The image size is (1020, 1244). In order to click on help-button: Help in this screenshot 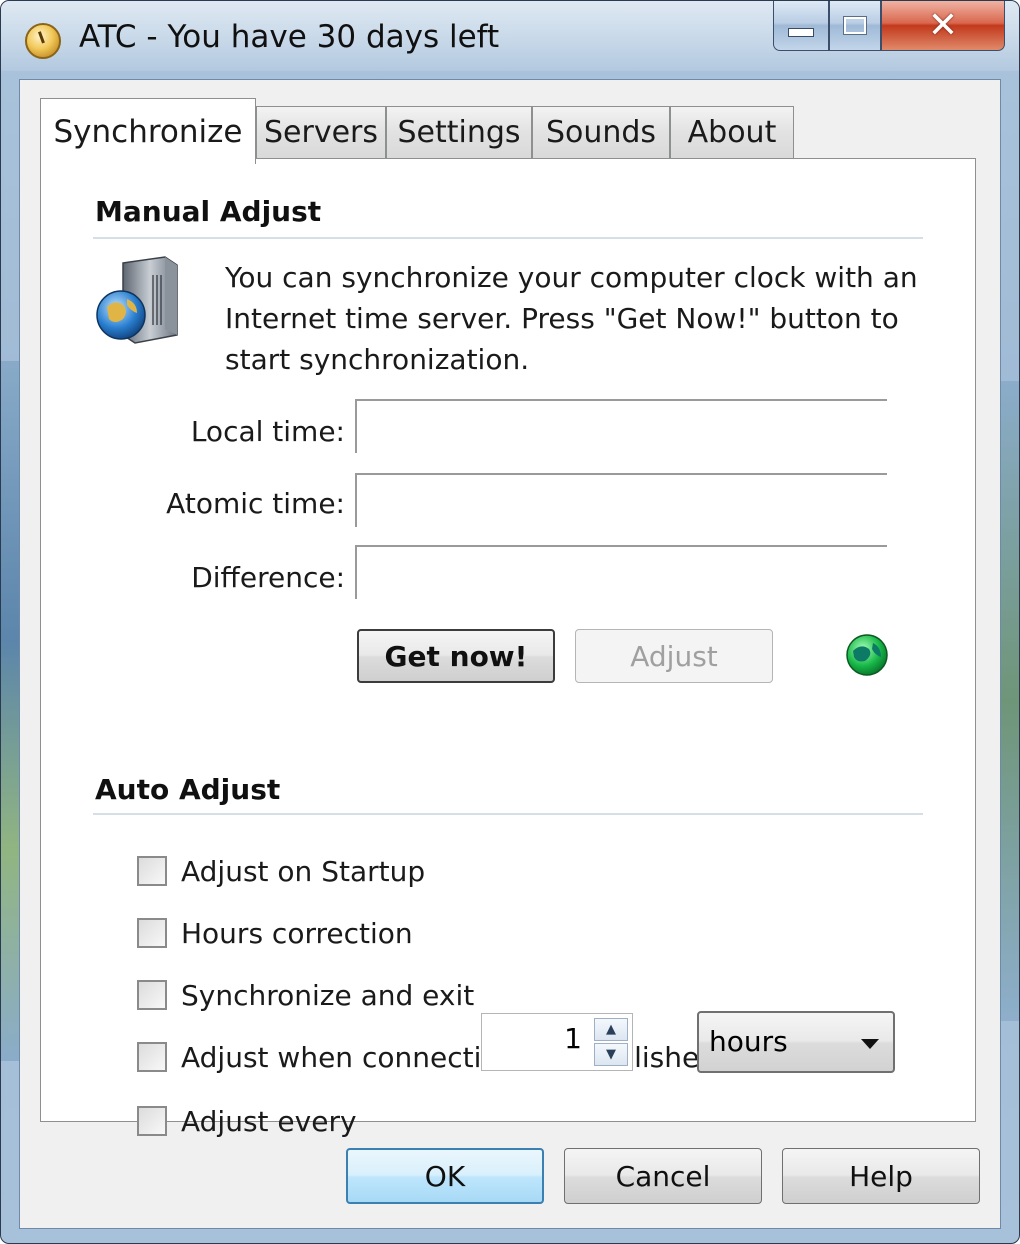, I will do `click(881, 1176)`.